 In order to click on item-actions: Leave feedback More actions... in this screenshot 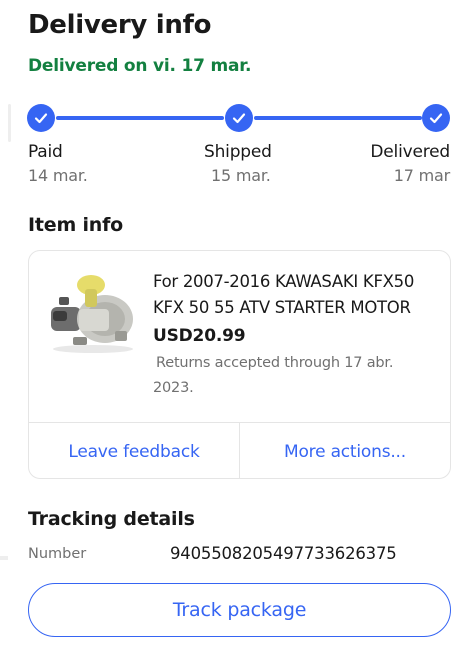, I will do `click(239, 450)`.